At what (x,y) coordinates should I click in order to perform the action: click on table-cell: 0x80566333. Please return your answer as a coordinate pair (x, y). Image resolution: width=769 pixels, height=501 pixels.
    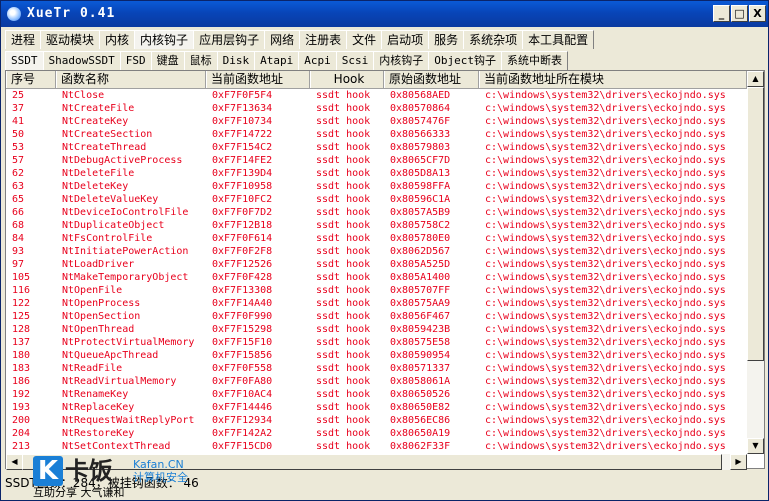
    Looking at the image, I should click on (420, 134).